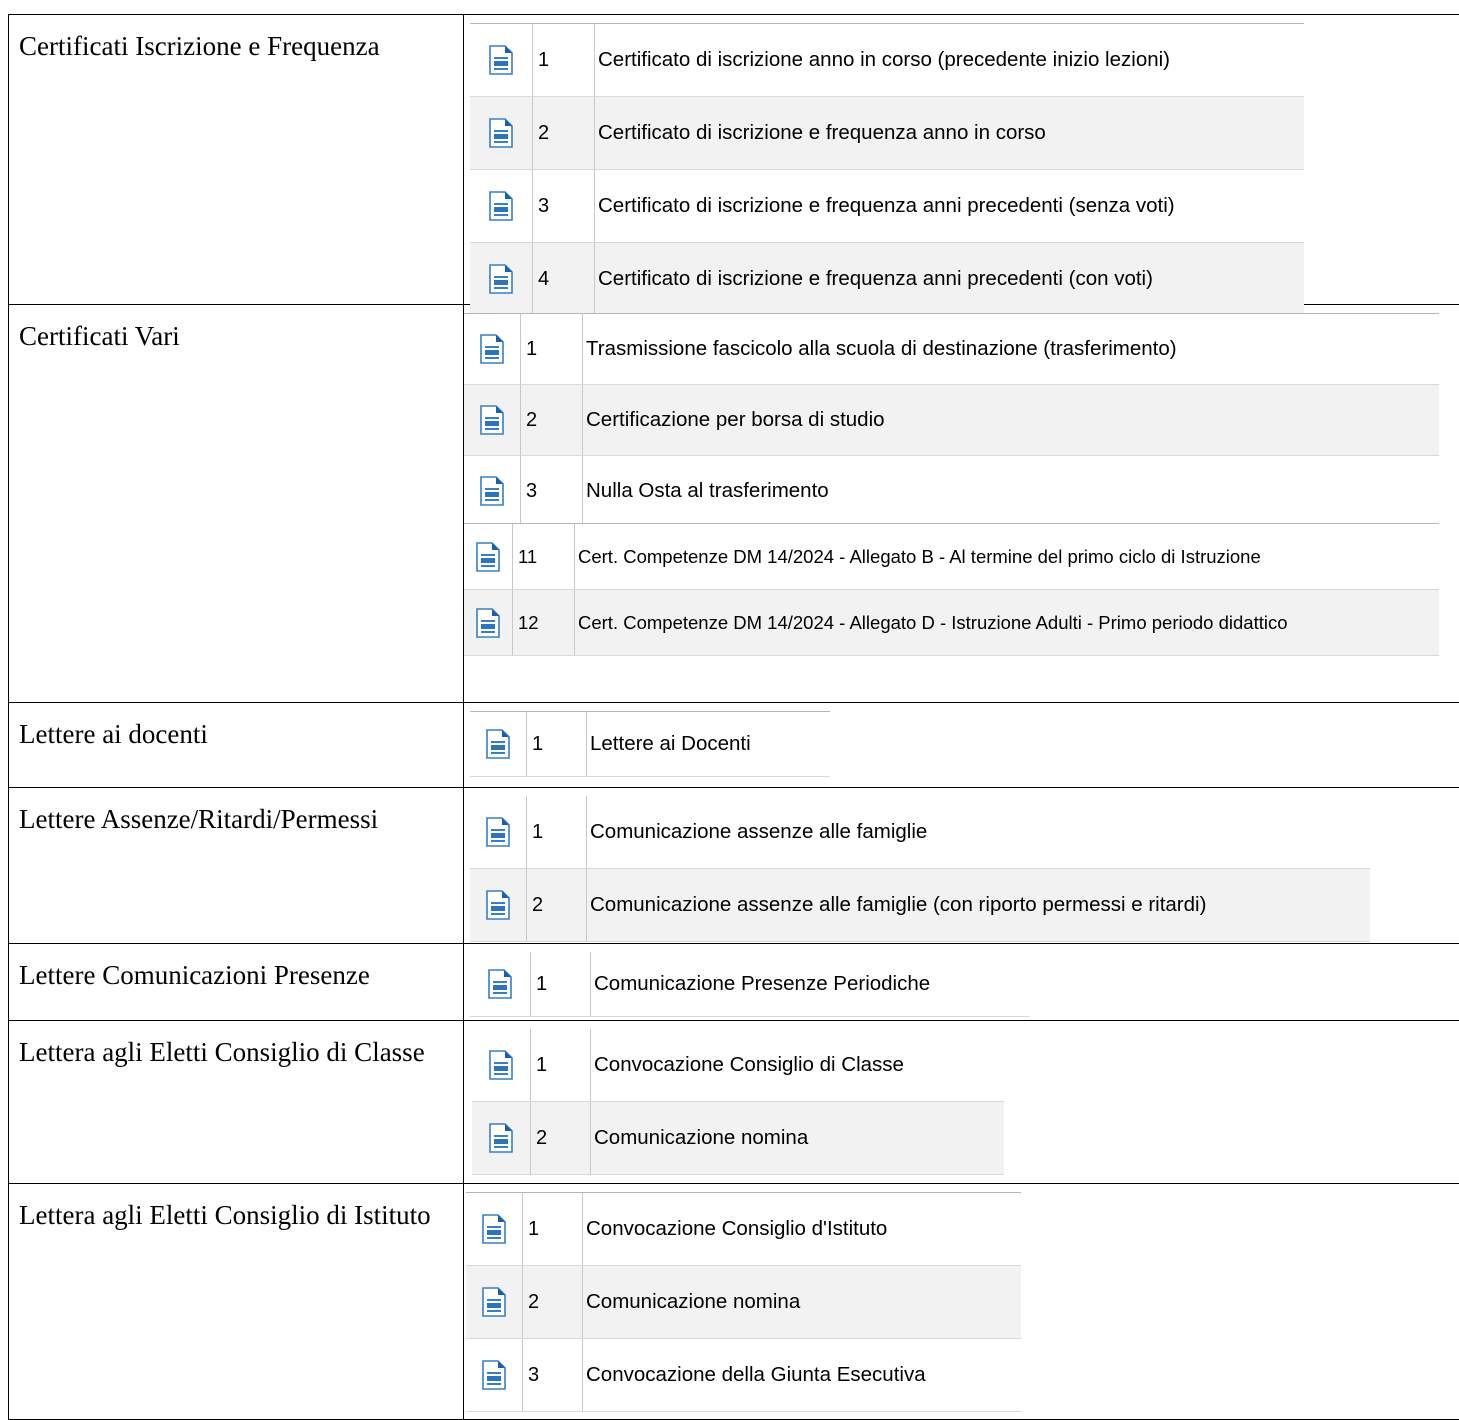 This screenshot has width=1459, height=1420. Describe the element at coordinates (747, 1065) in the screenshot. I see `report-title: Convocazione Consiglio di Classe` at that location.